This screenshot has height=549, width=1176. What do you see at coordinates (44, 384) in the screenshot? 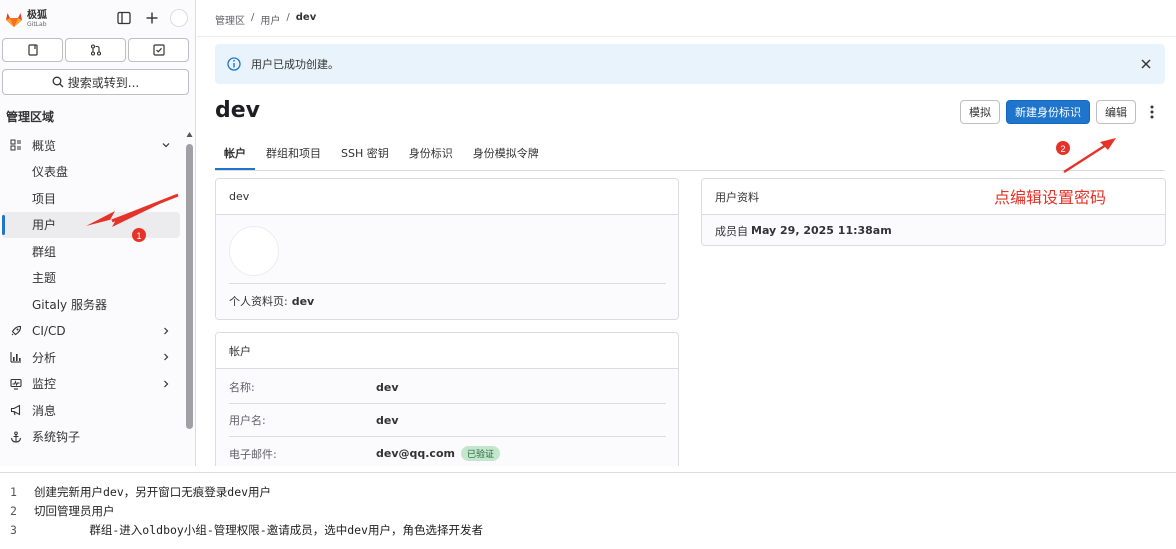
I see `sidebar-item-label: 监控` at bounding box center [44, 384].